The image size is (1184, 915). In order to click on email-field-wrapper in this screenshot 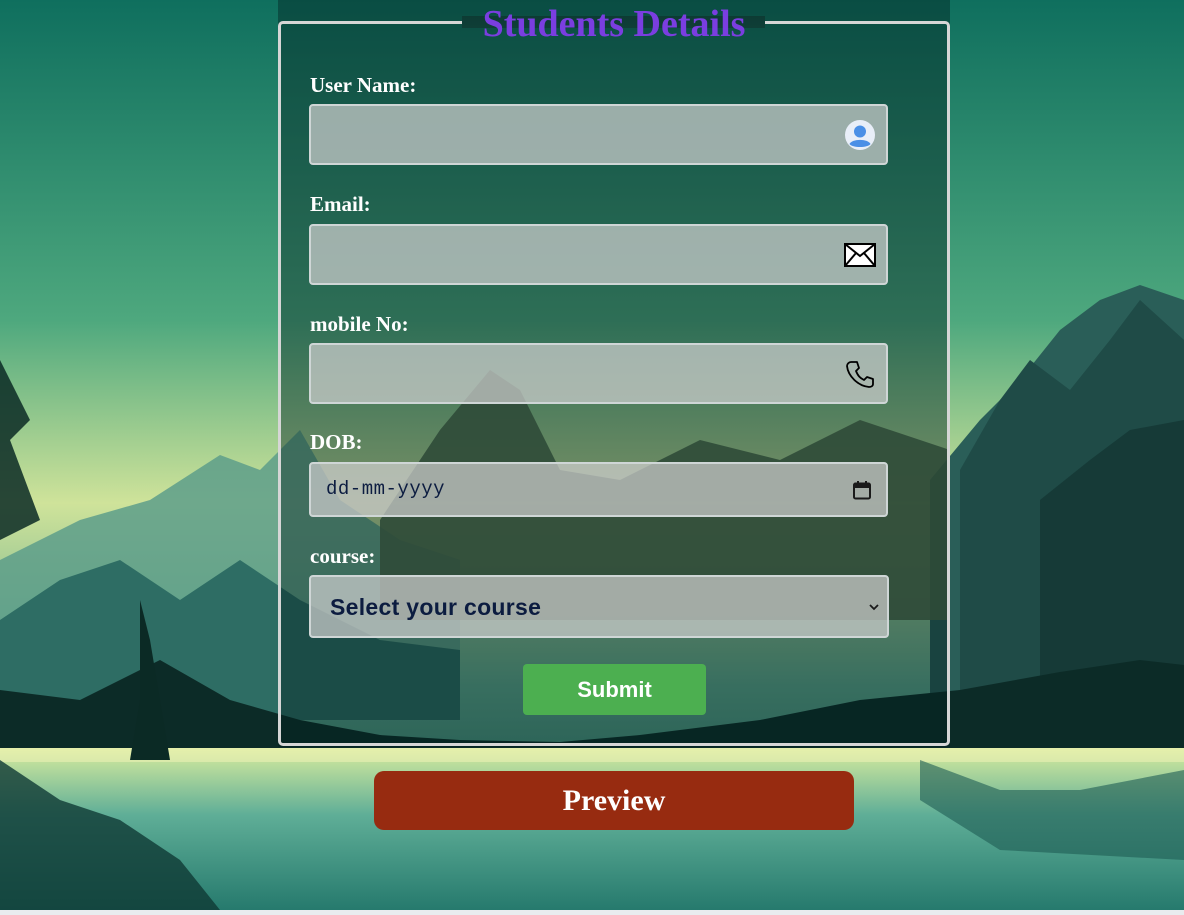, I will do `click(598, 254)`.